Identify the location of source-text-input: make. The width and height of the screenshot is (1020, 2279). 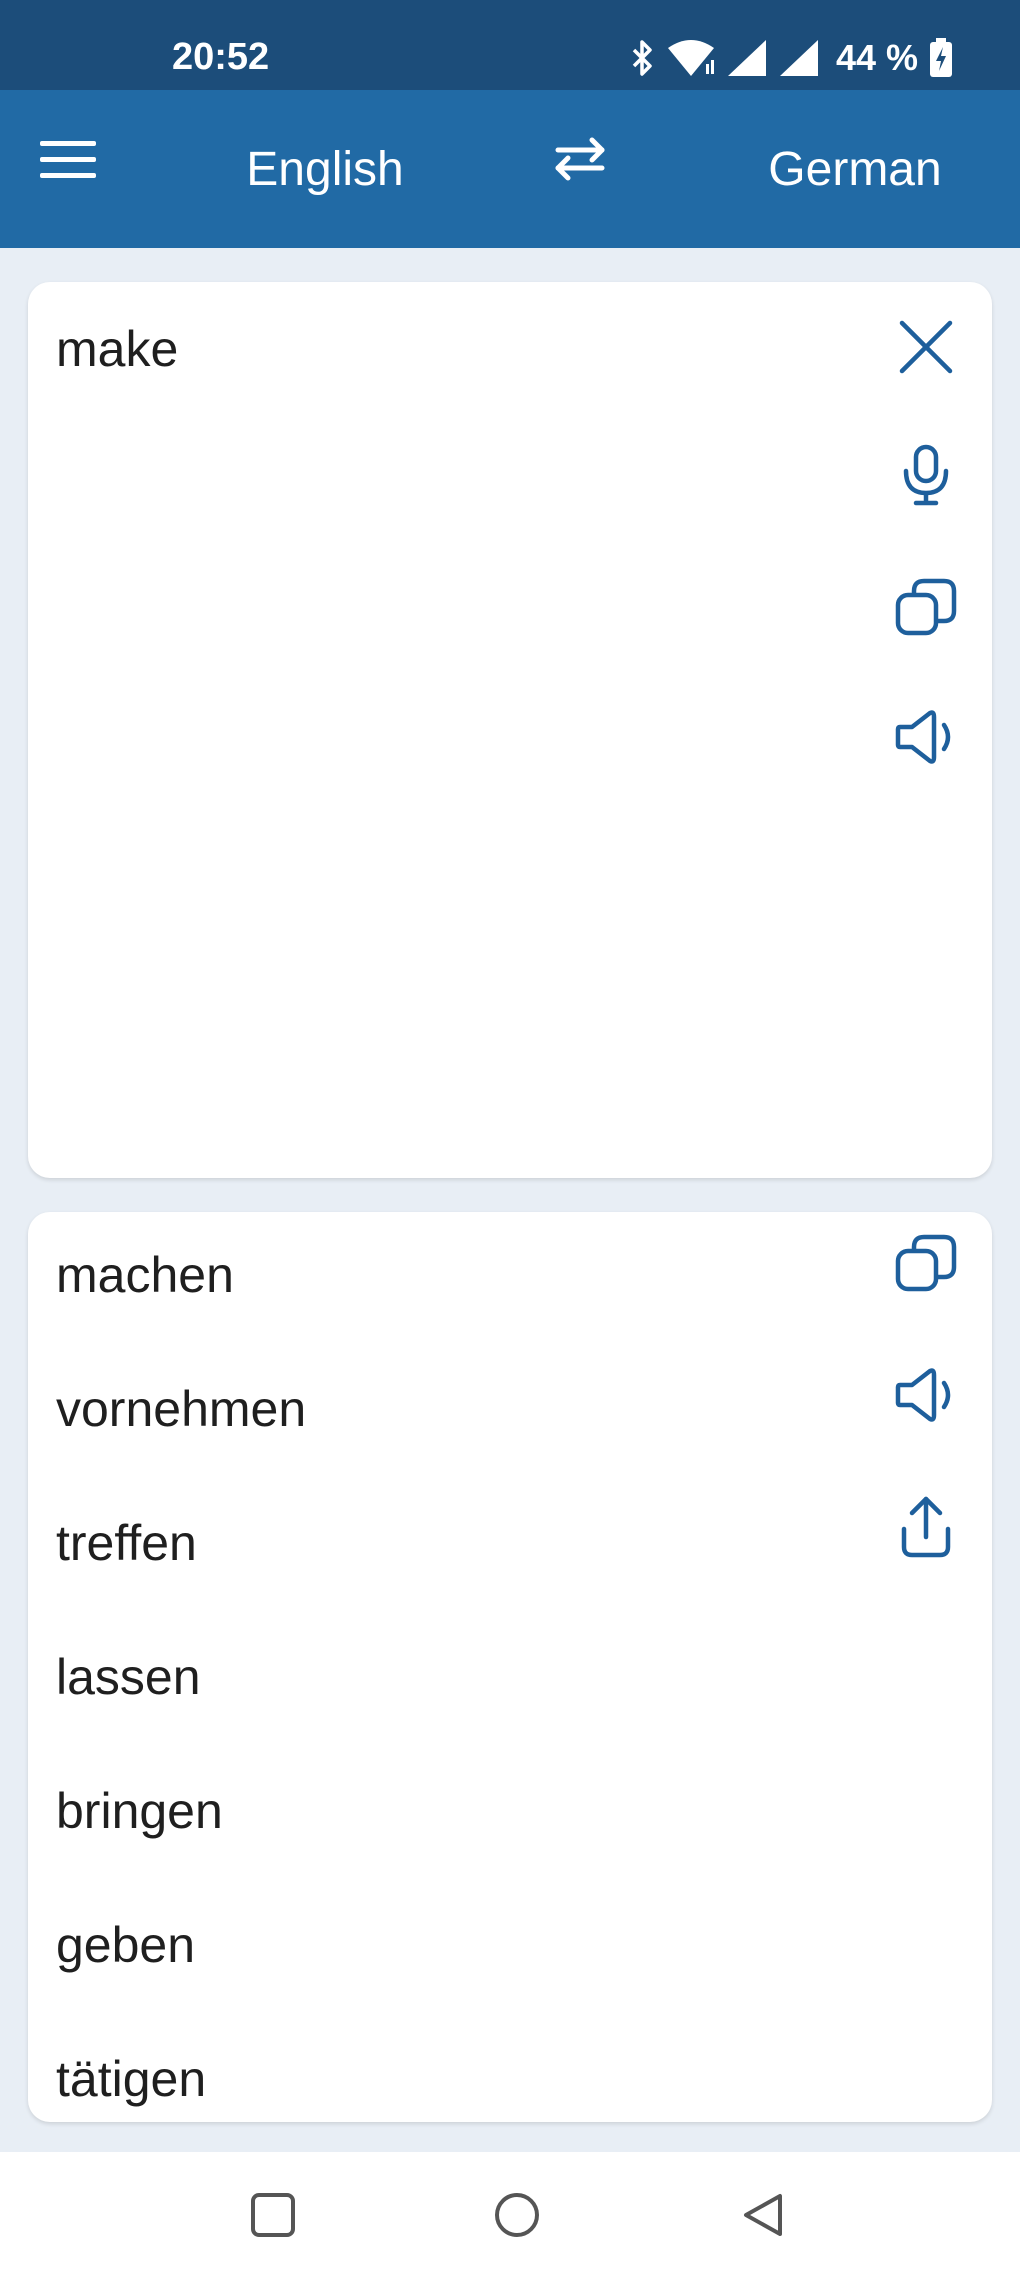
(117, 349).